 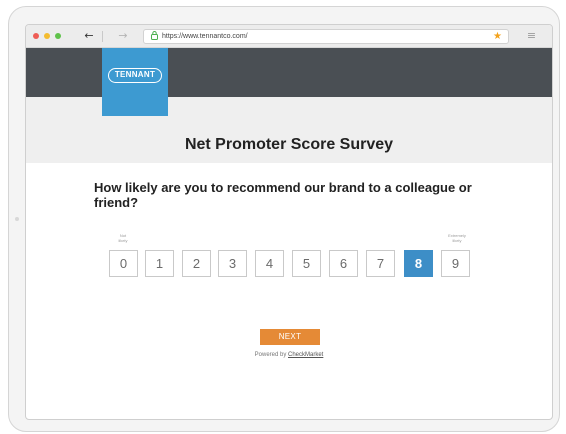 What do you see at coordinates (269, 263) in the screenshot?
I see `score-option-4: 4` at bounding box center [269, 263].